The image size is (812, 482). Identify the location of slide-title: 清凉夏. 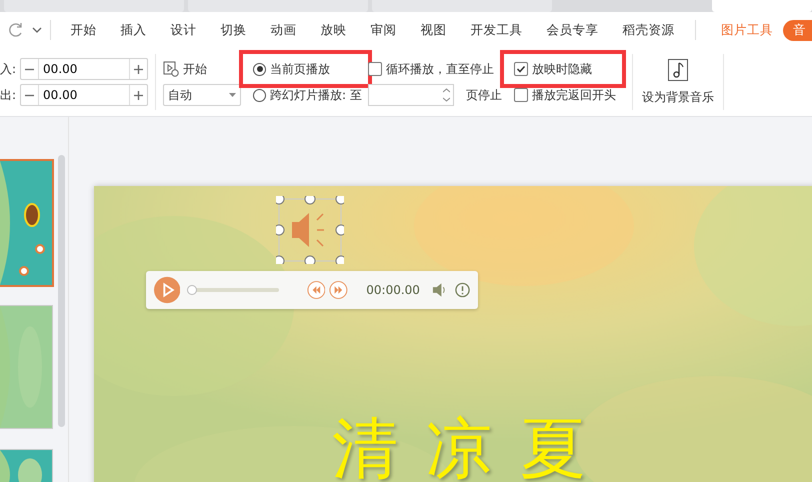
(473, 445).